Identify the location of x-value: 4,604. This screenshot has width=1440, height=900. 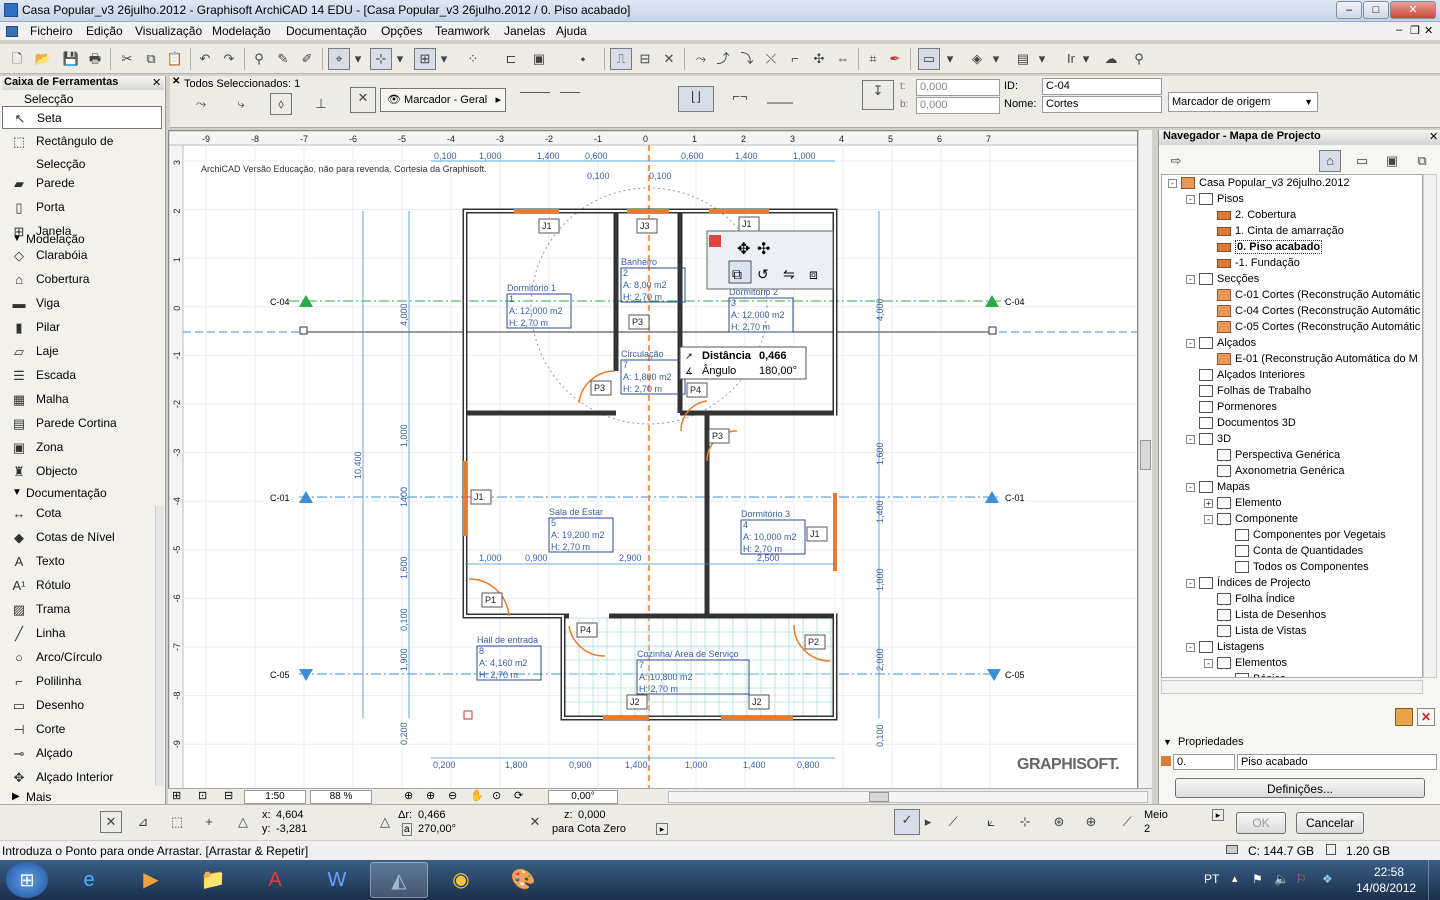
(290, 815).